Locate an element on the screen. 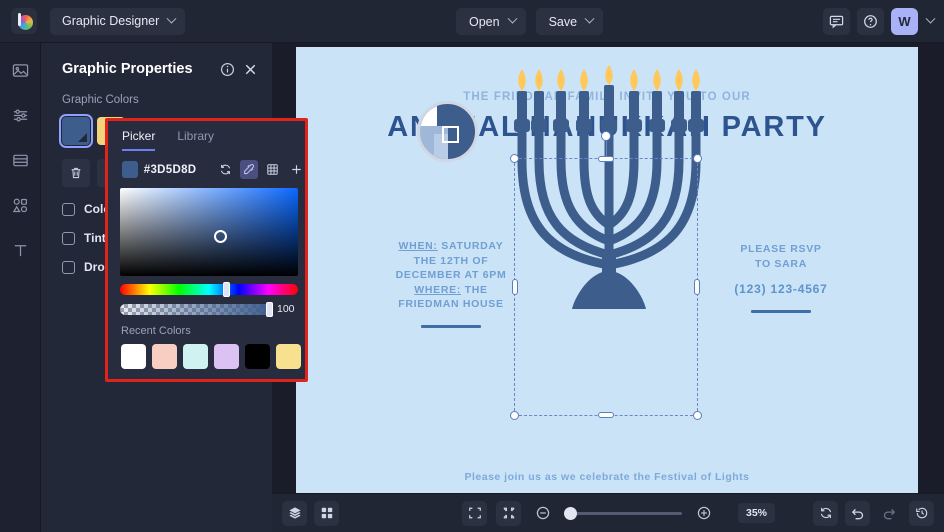  where-line: WHERE: THE is located at coordinates (451, 290).